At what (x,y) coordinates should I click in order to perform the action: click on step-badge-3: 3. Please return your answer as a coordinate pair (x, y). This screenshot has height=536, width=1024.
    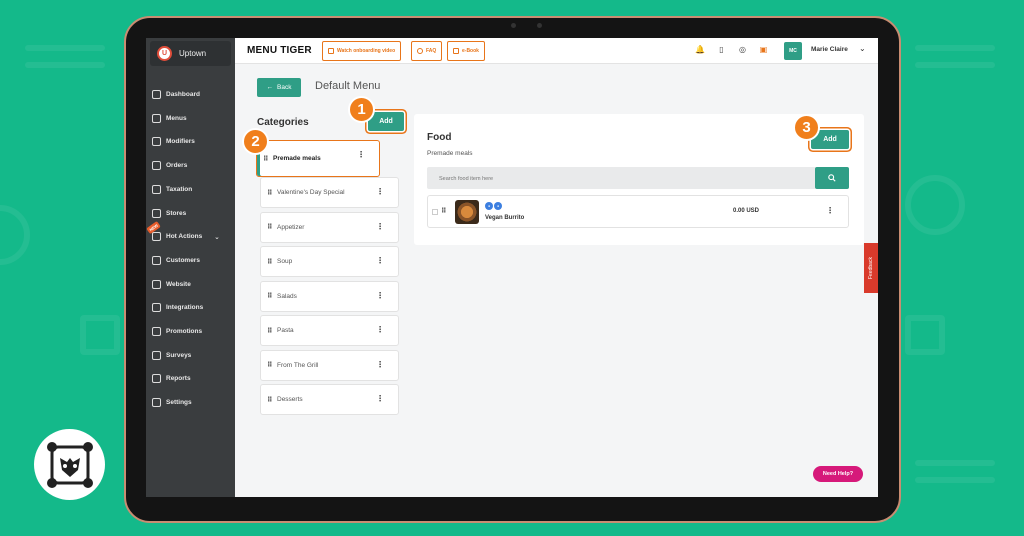
    Looking at the image, I should click on (806, 127).